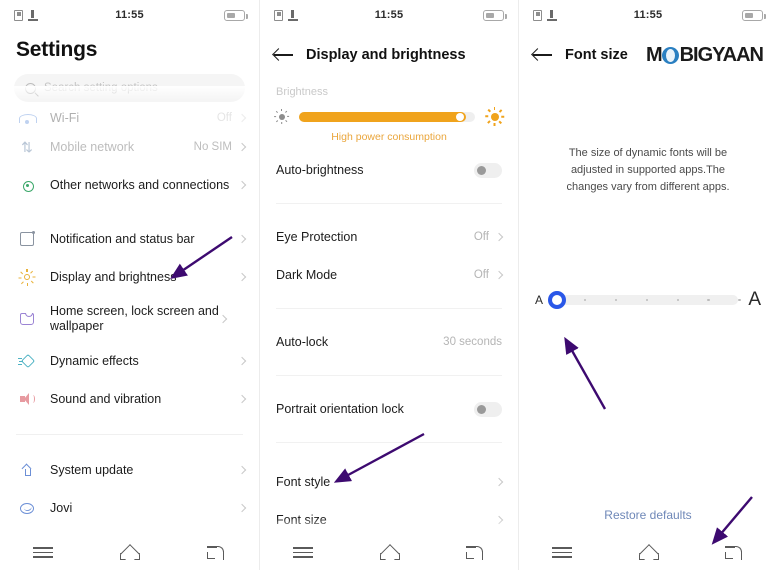 The width and height of the screenshot is (777, 570). What do you see at coordinates (654, 54) in the screenshot?
I see `watermark-text-before: M` at bounding box center [654, 54].